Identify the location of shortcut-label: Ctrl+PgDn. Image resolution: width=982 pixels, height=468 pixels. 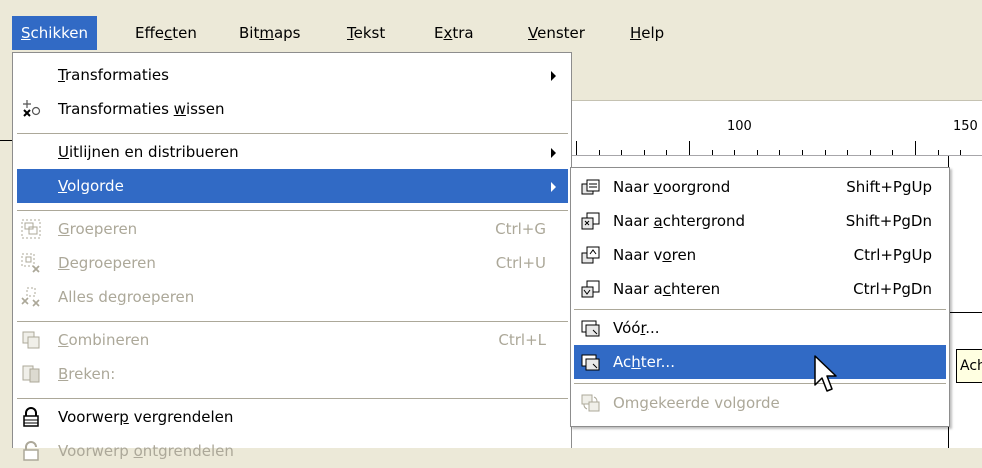
(892, 289).